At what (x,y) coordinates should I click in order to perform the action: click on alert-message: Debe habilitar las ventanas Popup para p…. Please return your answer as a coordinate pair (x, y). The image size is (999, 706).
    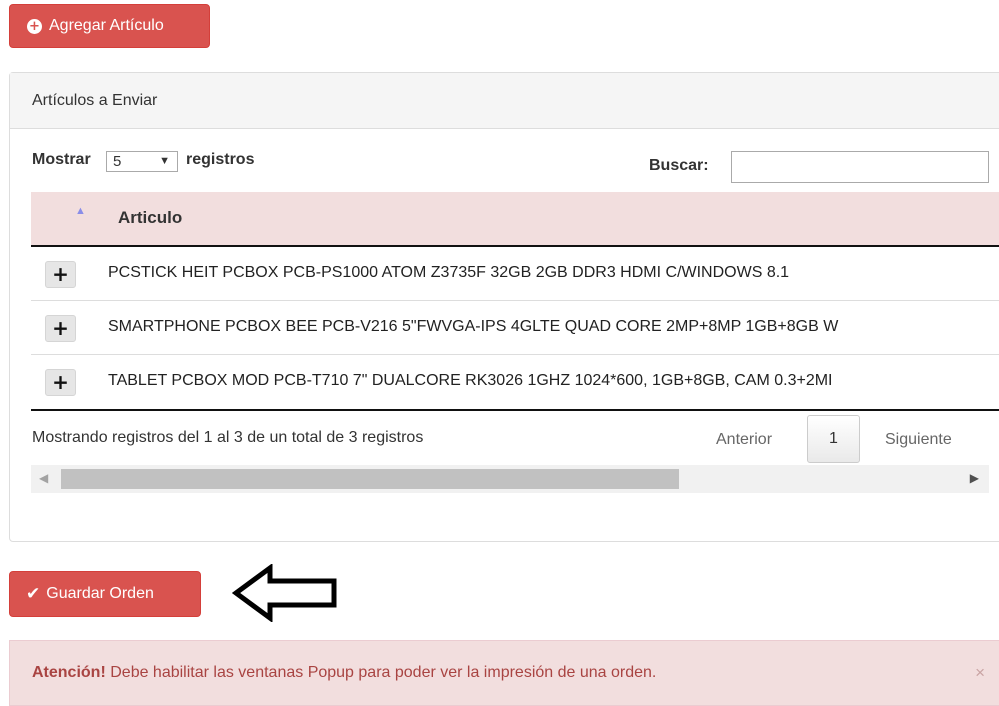
    Looking at the image, I should click on (383, 672).